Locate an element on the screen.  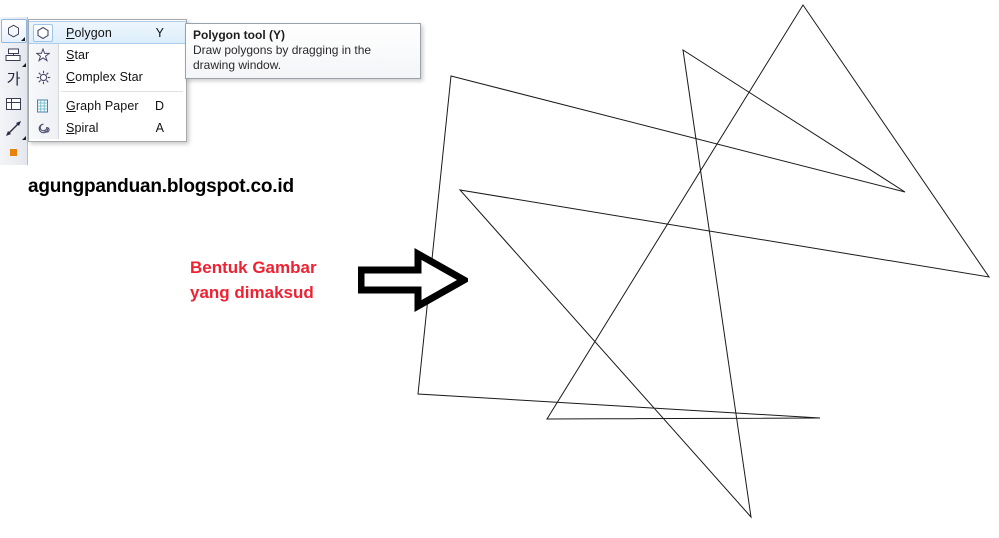
menu-item-complex-star: Complex Star is located at coordinates (107, 77).